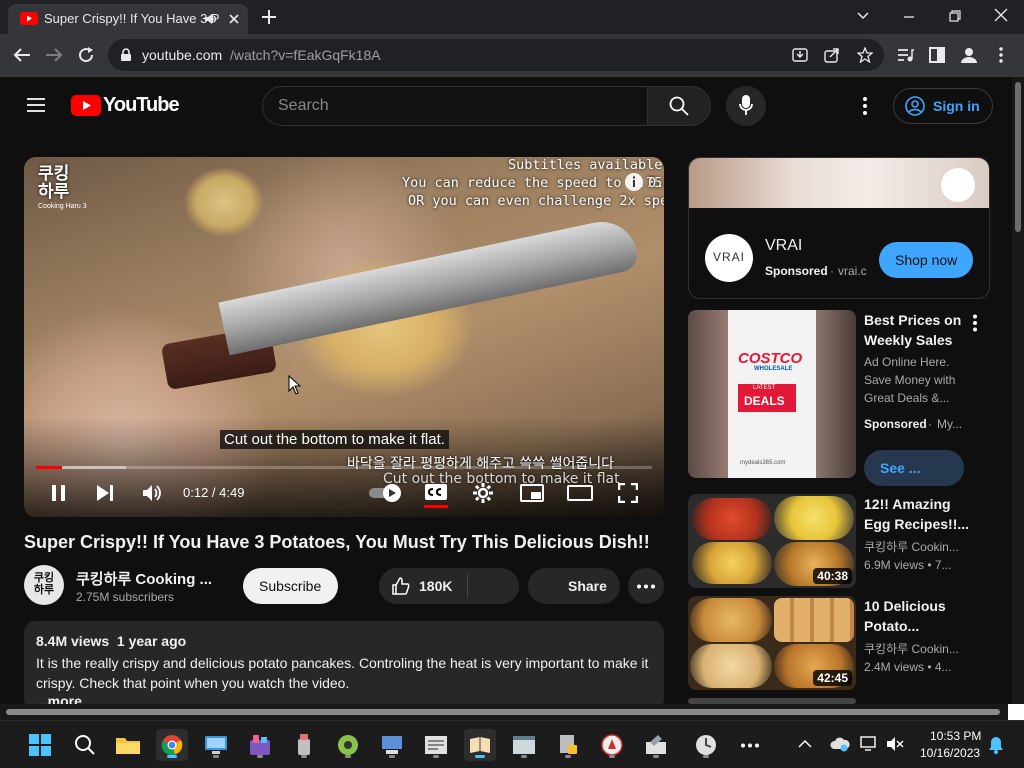 The image size is (1024, 768). I want to click on display-network-icon, so click(869, 744).